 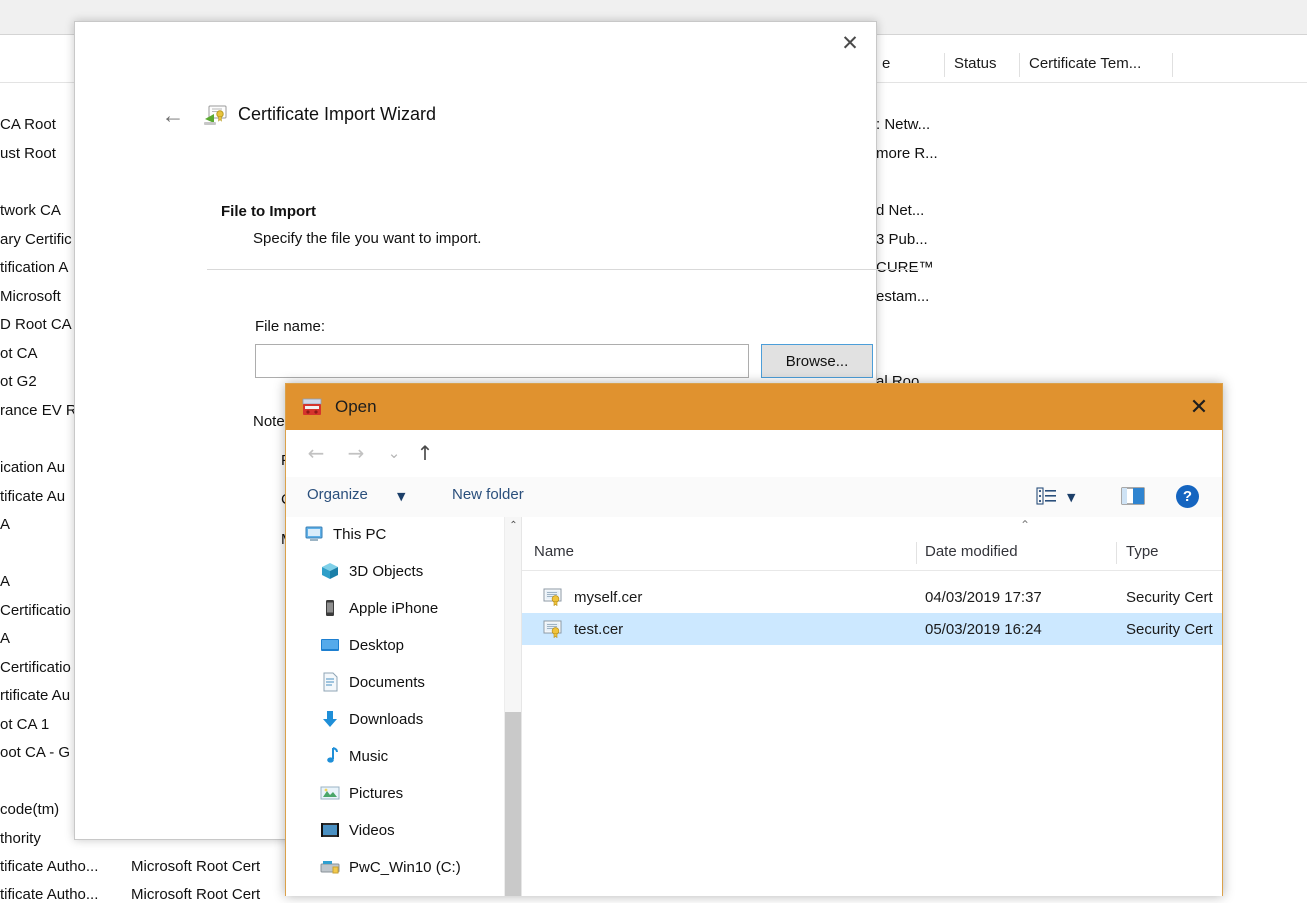 I want to click on back-button: ←, so click(x=316, y=453).